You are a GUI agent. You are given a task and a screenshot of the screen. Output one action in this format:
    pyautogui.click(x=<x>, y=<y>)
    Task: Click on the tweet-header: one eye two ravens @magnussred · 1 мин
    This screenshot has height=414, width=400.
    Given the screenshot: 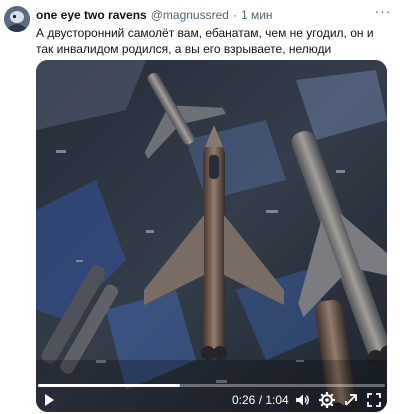 What is the action you would take?
    pyautogui.click(x=154, y=15)
    